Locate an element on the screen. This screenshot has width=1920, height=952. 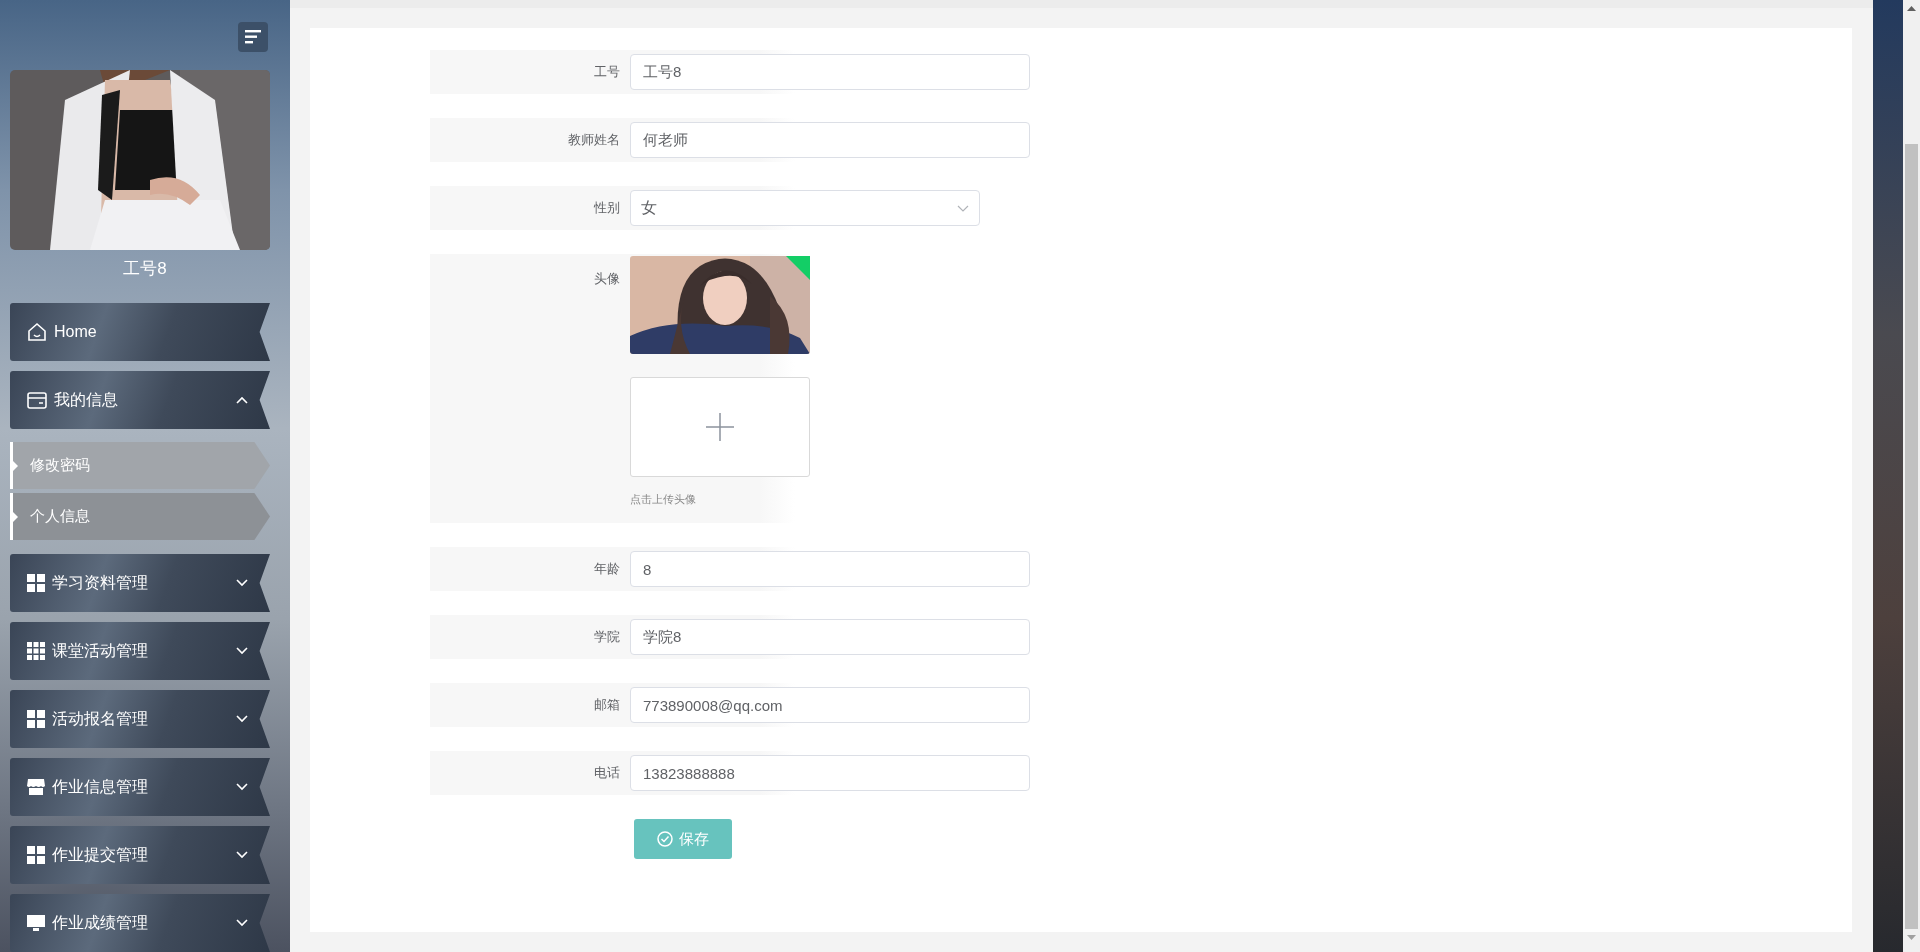
chevron-up-icon is located at coordinates (242, 400).